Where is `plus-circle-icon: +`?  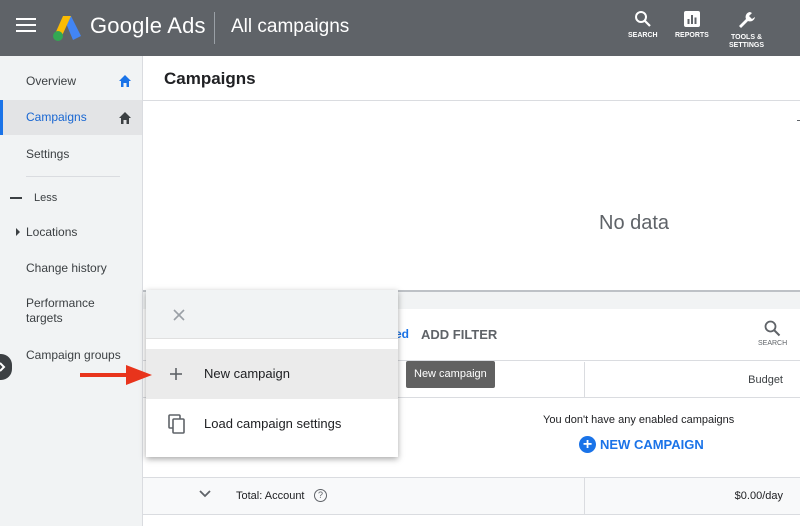
plus-circle-icon: + is located at coordinates (587, 444).